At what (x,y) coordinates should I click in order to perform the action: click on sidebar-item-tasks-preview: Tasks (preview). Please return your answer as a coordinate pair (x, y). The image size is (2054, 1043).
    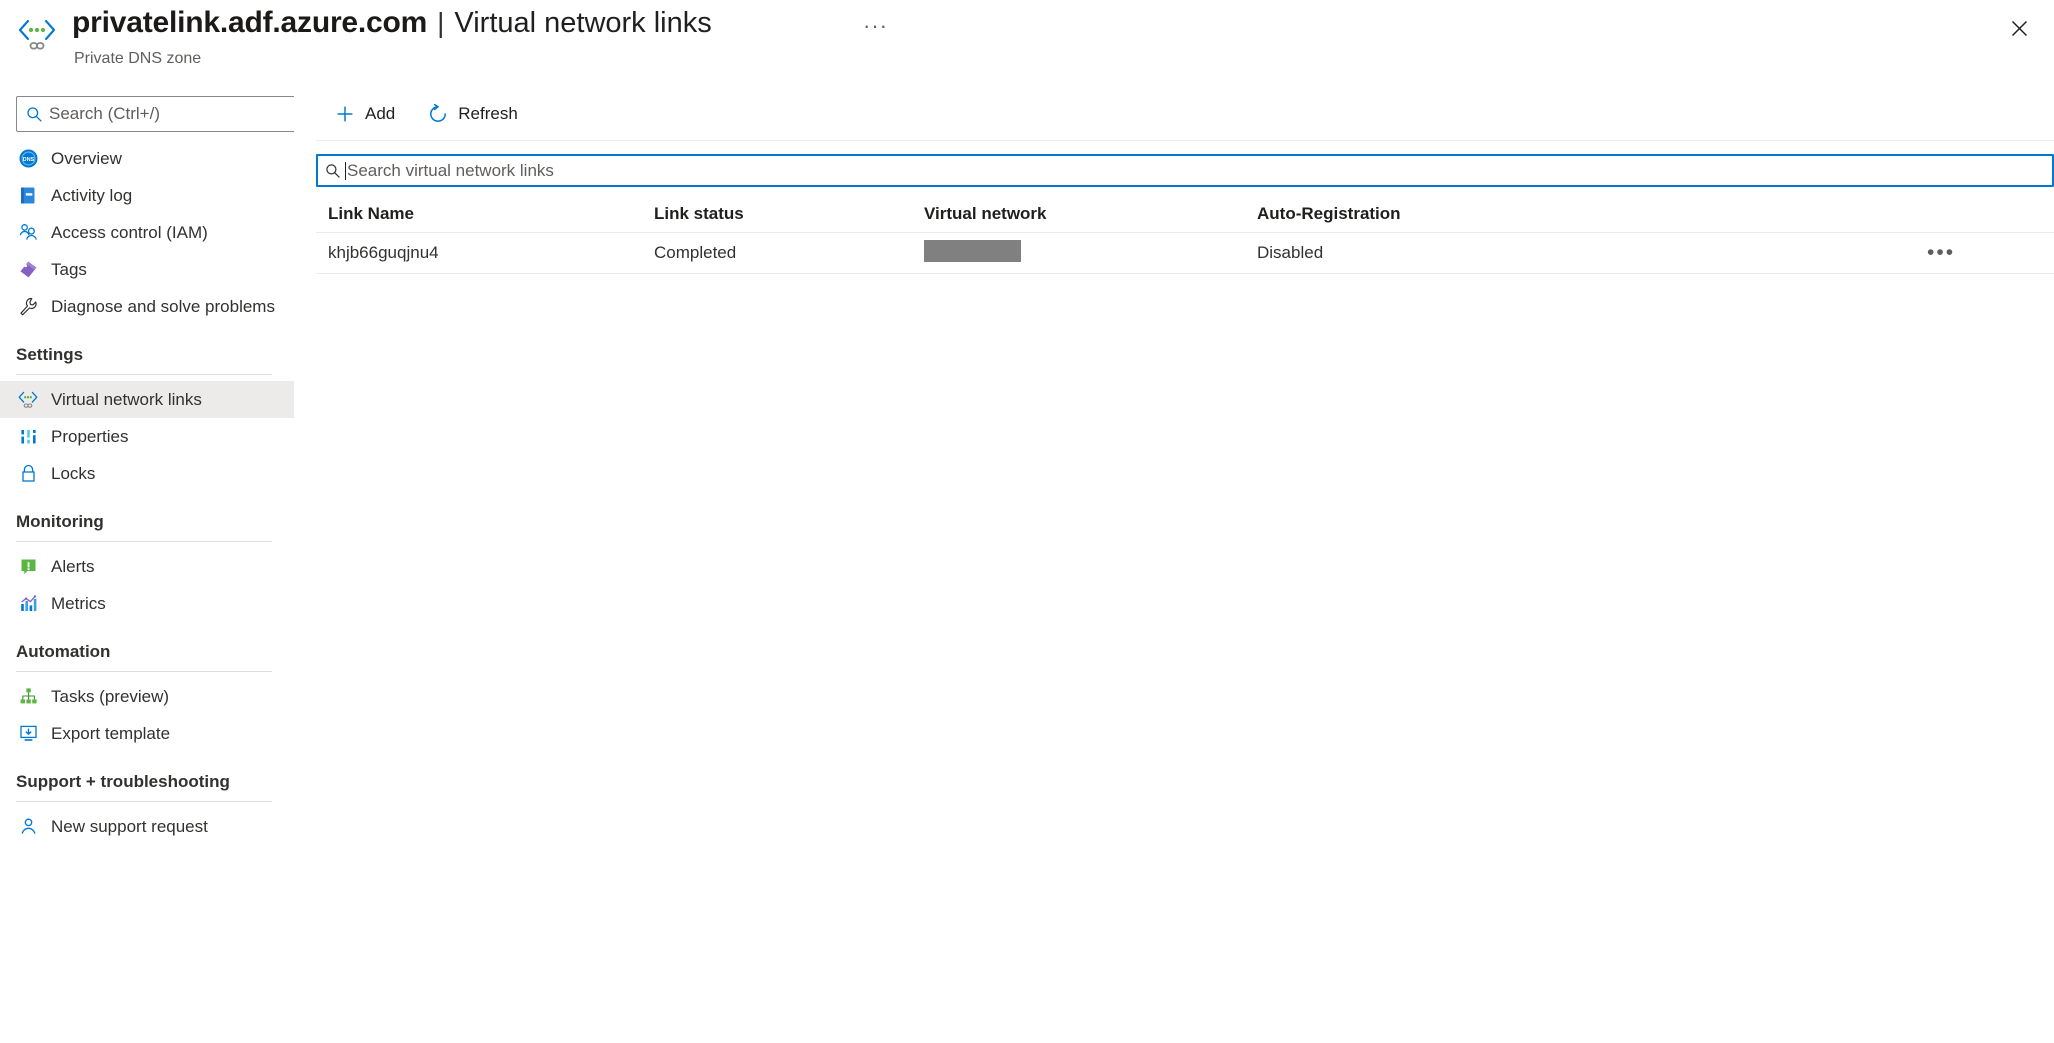
    Looking at the image, I should click on (147, 696).